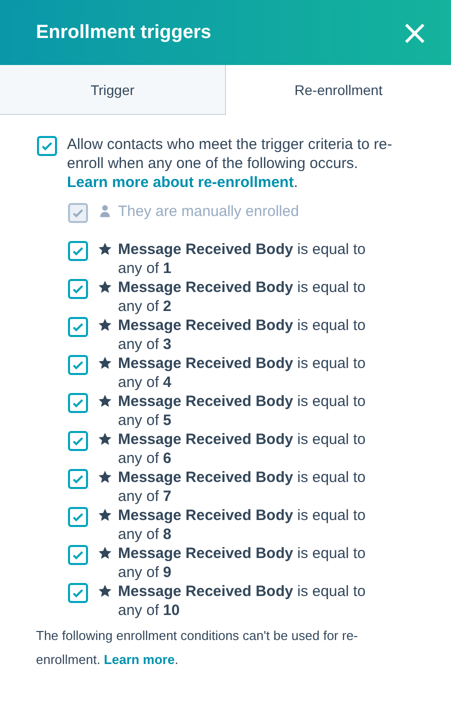 The height and width of the screenshot is (706, 451). What do you see at coordinates (242, 601) in the screenshot?
I see `condition-label: Message Received Body is equal to any of 10` at bounding box center [242, 601].